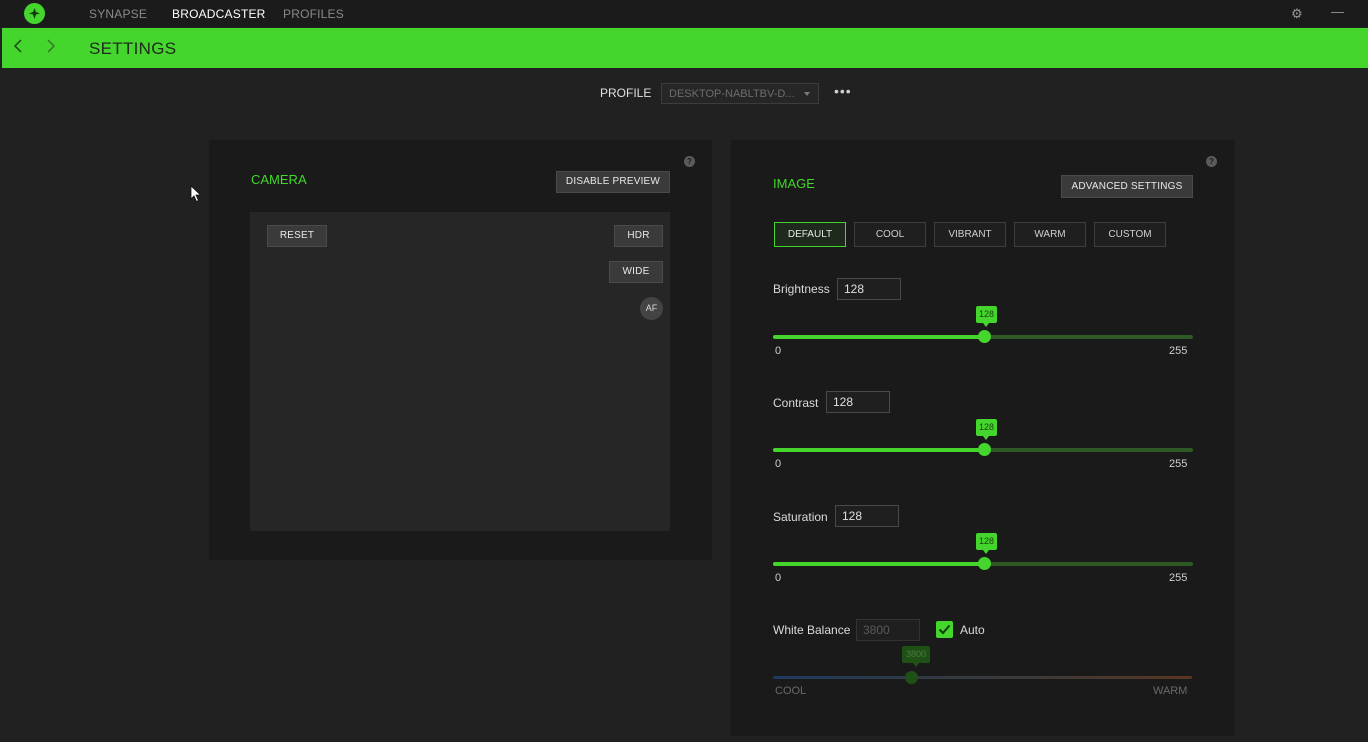 Image resolution: width=1368 pixels, height=742 pixels. Describe the element at coordinates (651, 308) in the screenshot. I see `autofocus-button: AF` at that location.